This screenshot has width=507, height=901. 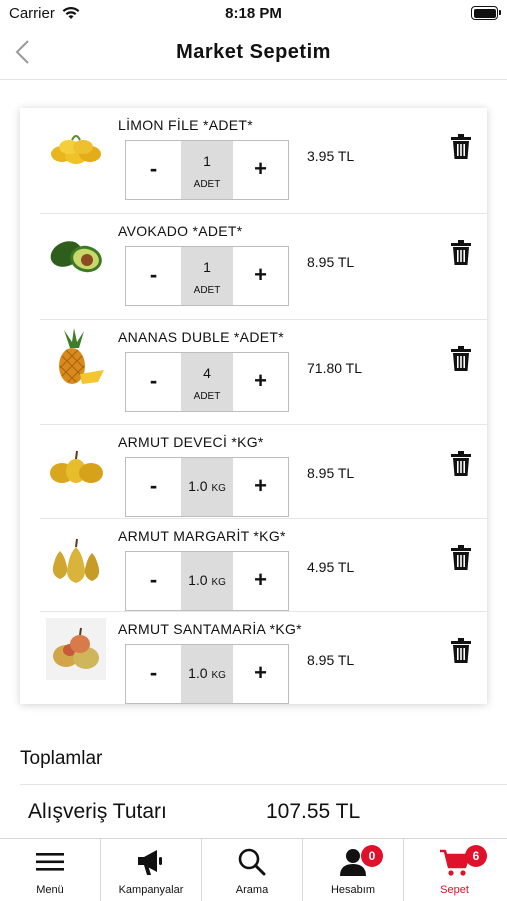 I want to click on totals-title: Toplamlar, so click(x=61, y=758).